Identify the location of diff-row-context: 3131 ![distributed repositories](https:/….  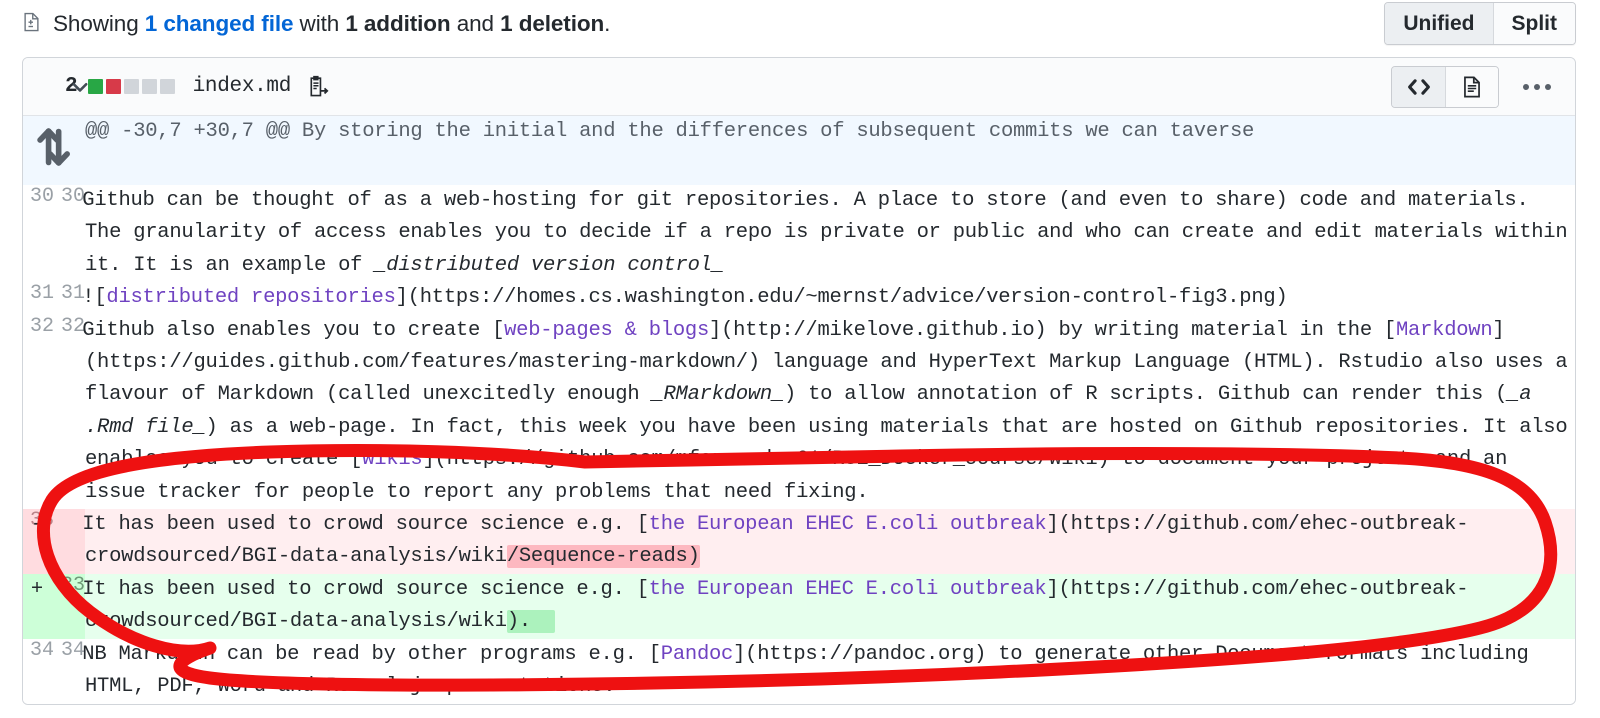
(799, 298).